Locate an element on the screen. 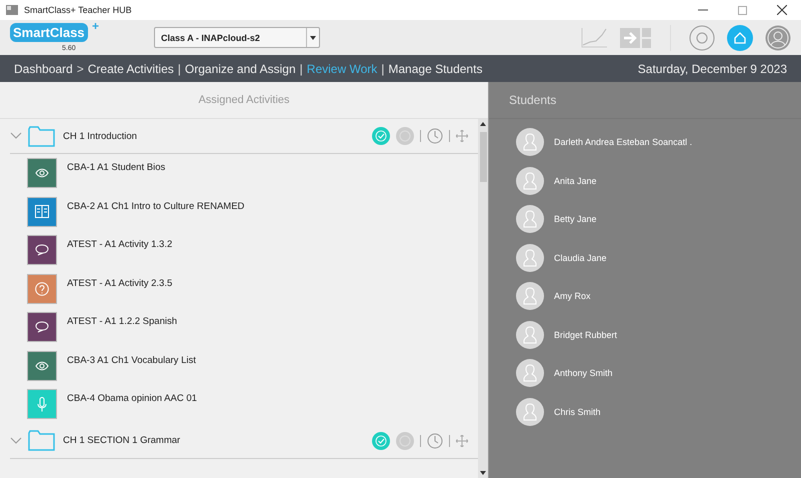 This screenshot has height=478, width=801. activity-name: ATEST - A1 1.2.2 Spanish is located at coordinates (122, 321).